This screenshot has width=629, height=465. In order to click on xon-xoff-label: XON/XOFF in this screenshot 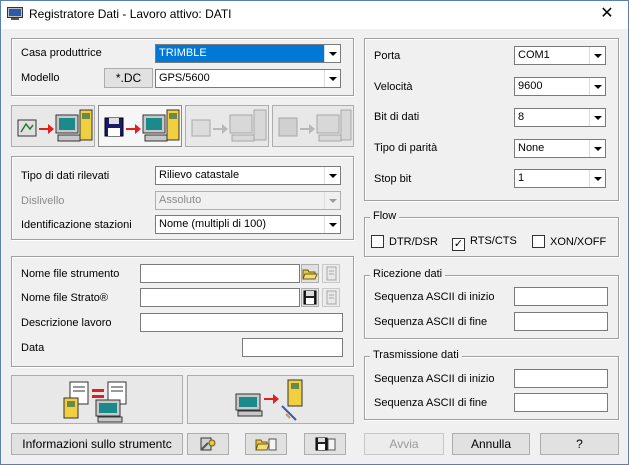, I will do `click(578, 242)`.